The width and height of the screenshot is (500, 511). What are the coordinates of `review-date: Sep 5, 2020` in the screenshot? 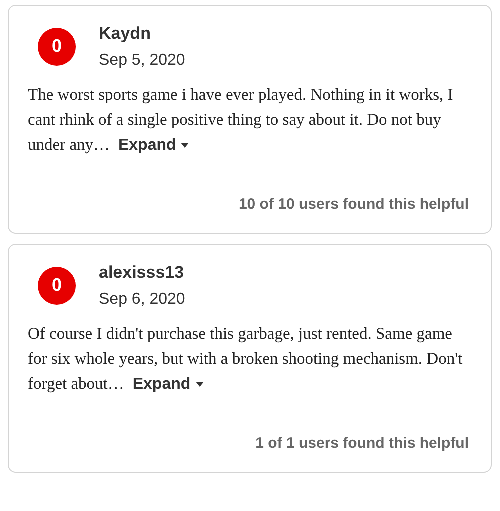 It's located at (142, 60).